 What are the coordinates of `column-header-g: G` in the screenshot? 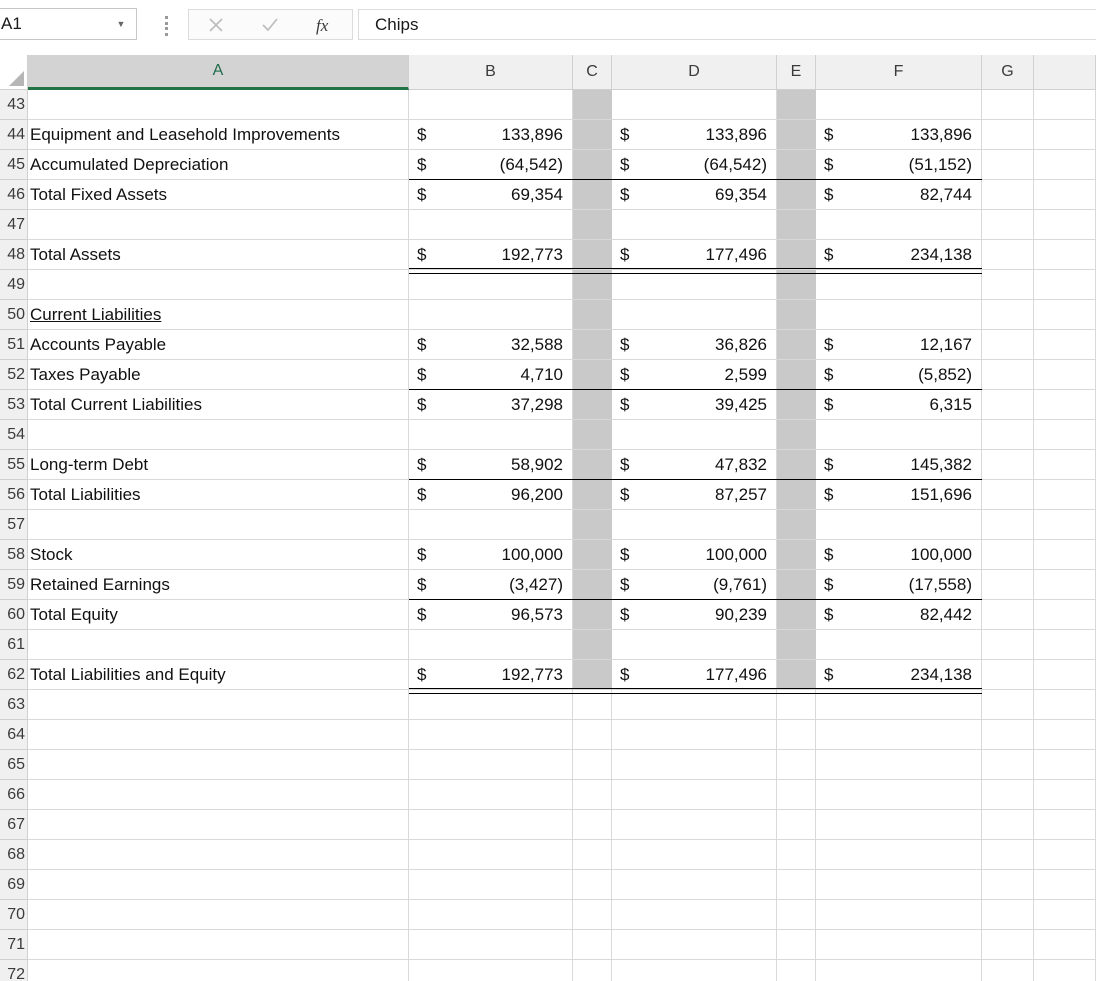 It's located at (1008, 72).